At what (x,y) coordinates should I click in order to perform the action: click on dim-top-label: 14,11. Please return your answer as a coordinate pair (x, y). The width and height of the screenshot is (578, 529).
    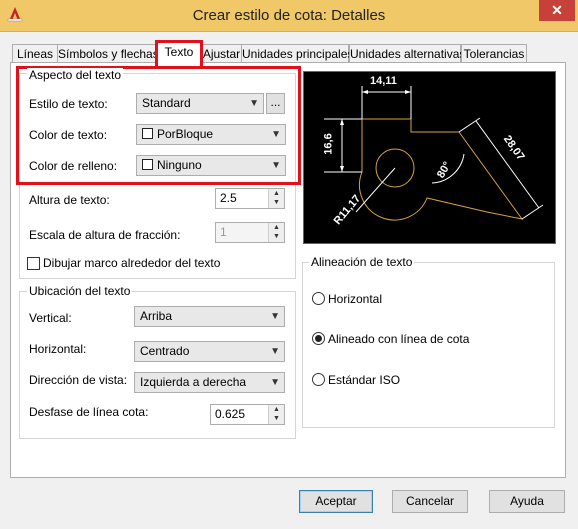
    Looking at the image, I should click on (383, 81).